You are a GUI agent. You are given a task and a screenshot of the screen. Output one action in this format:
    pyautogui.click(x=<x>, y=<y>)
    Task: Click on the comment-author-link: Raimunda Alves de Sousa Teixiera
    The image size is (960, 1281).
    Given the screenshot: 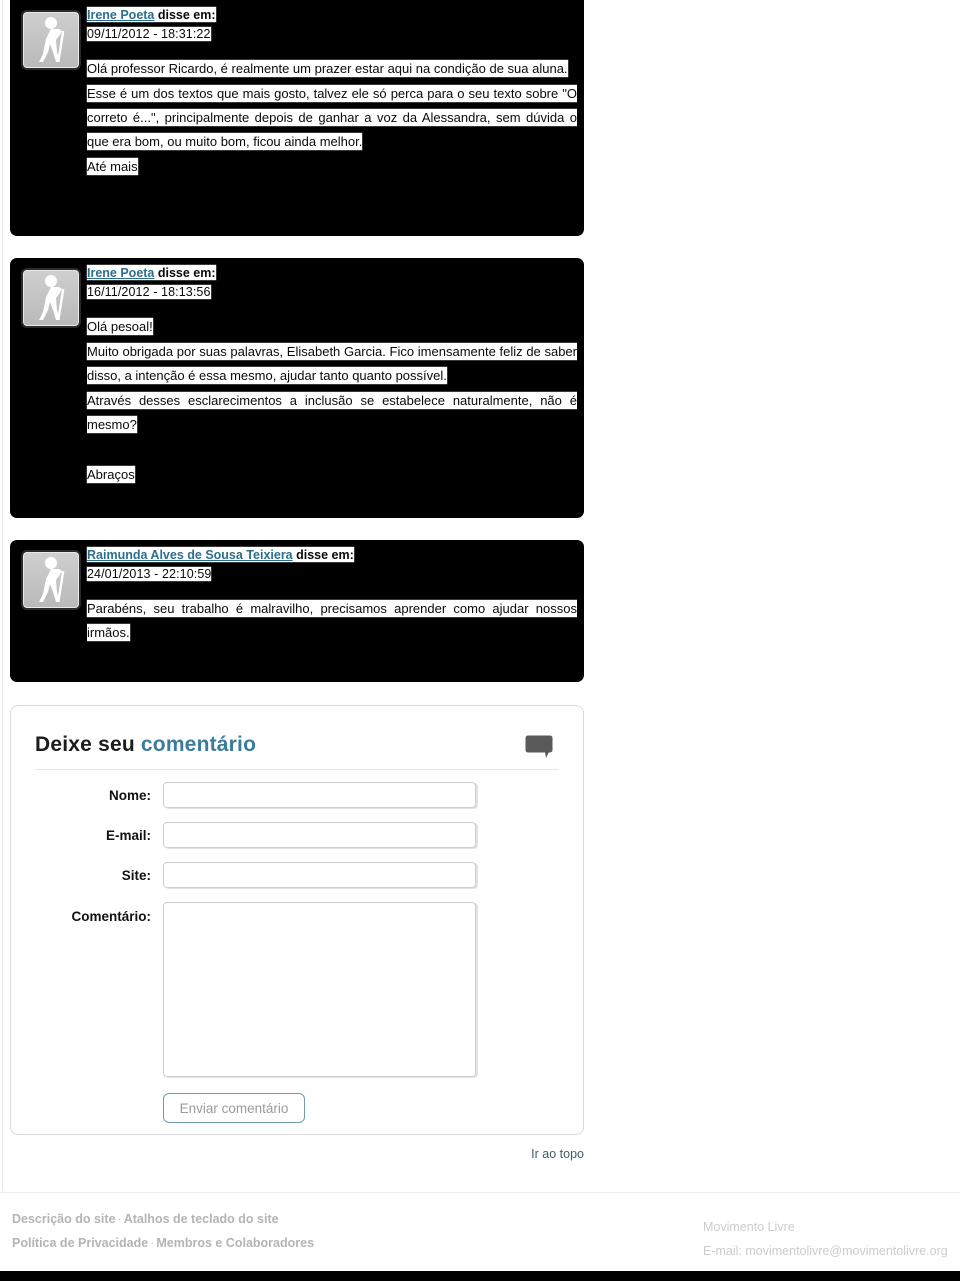 What is the action you would take?
    pyautogui.click(x=190, y=555)
    